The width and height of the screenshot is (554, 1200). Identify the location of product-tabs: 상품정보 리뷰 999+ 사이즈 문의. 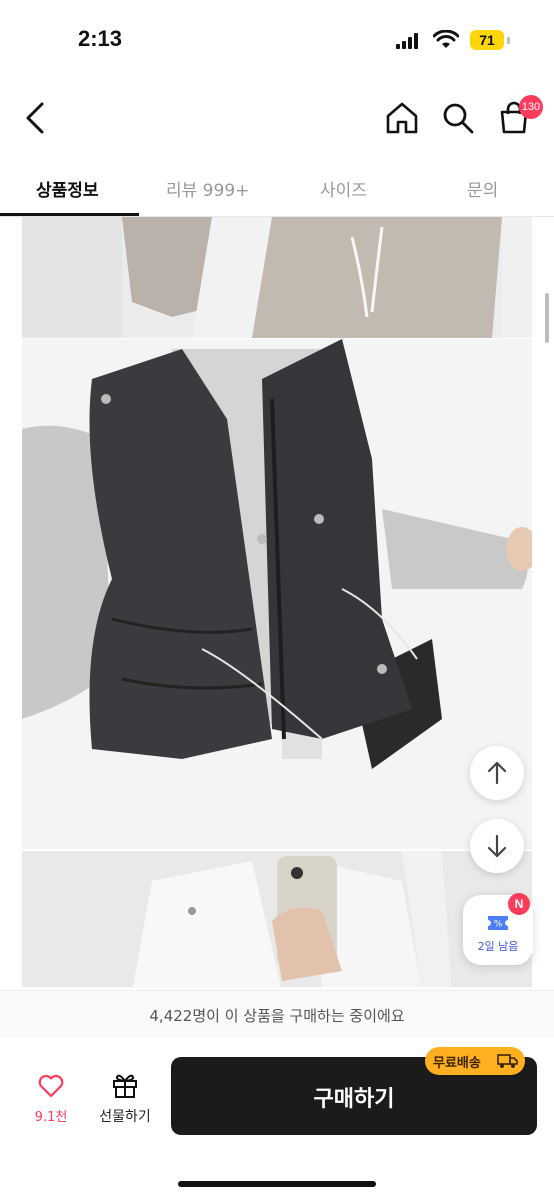
(277, 188).